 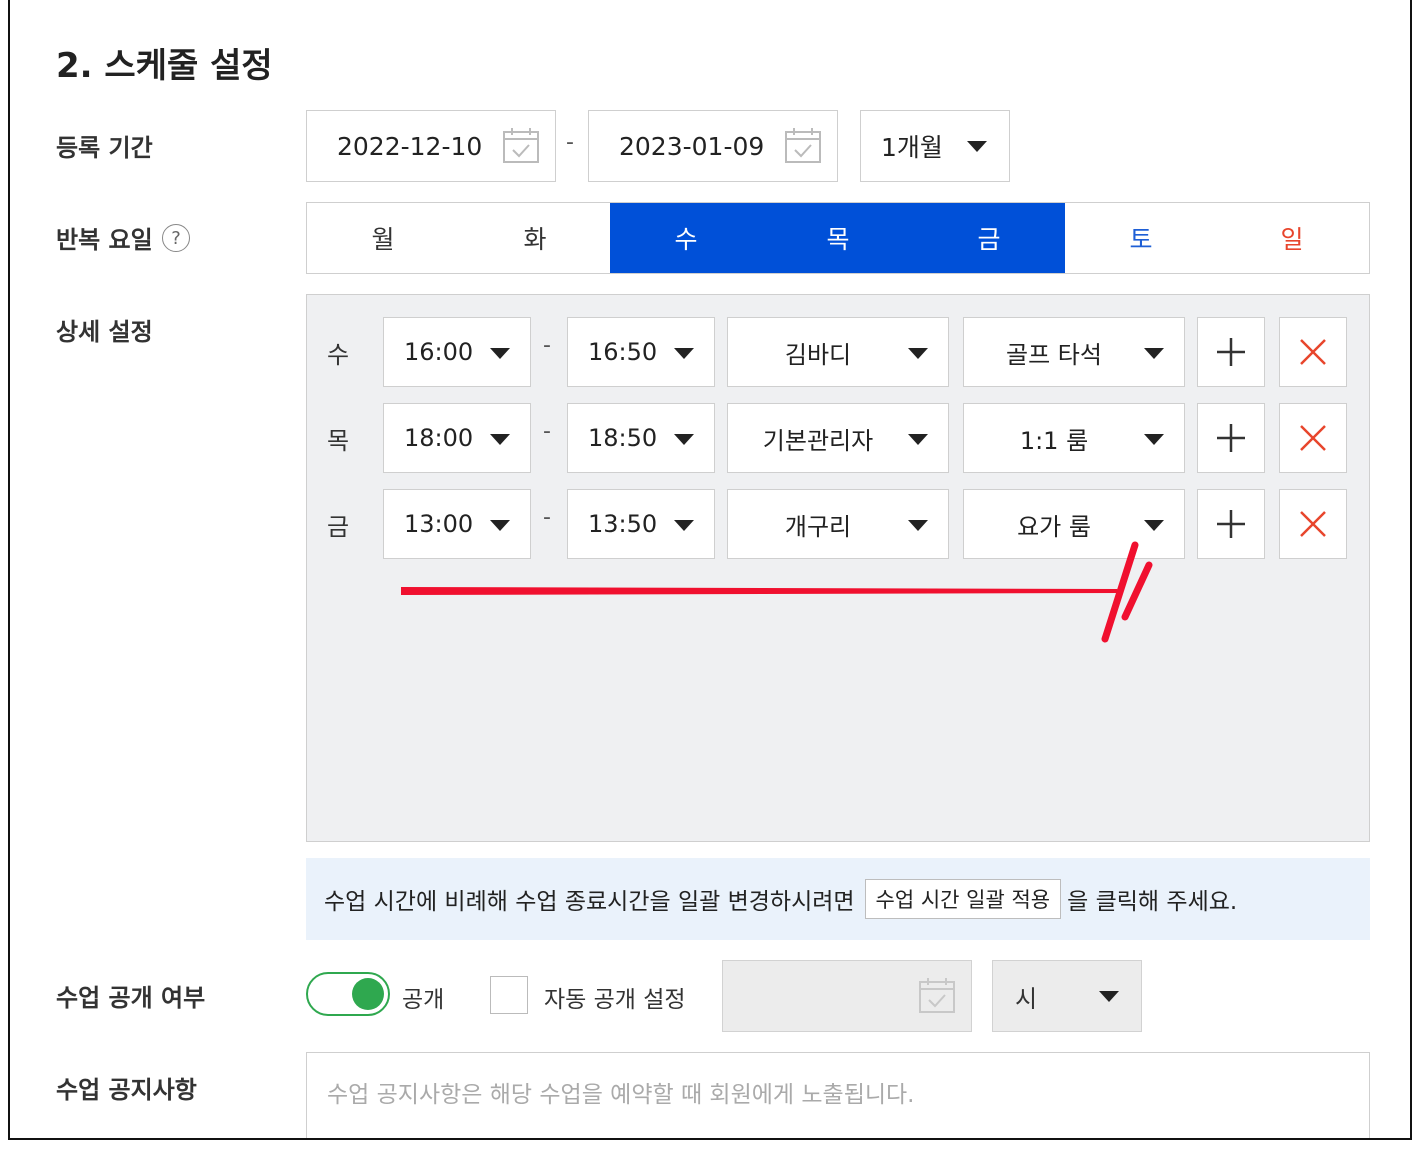 What do you see at coordinates (912, 147) in the screenshot?
I see `duration-value: 1개월` at bounding box center [912, 147].